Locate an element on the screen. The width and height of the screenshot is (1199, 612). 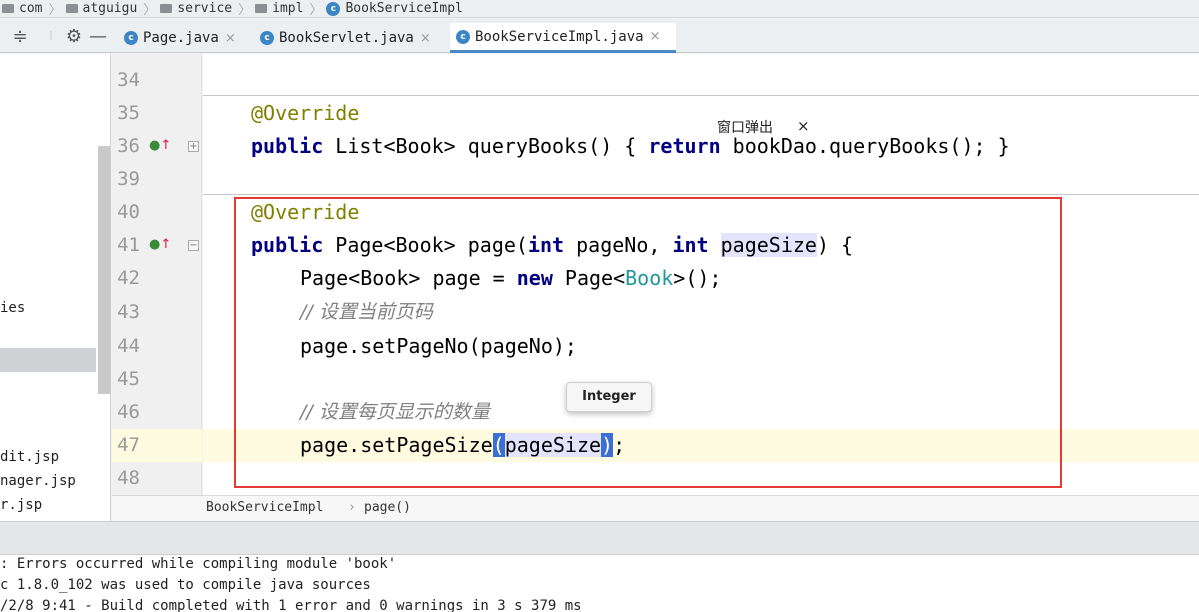
code-line-46: // 设置每页显示的数量 is located at coordinates (395, 412).